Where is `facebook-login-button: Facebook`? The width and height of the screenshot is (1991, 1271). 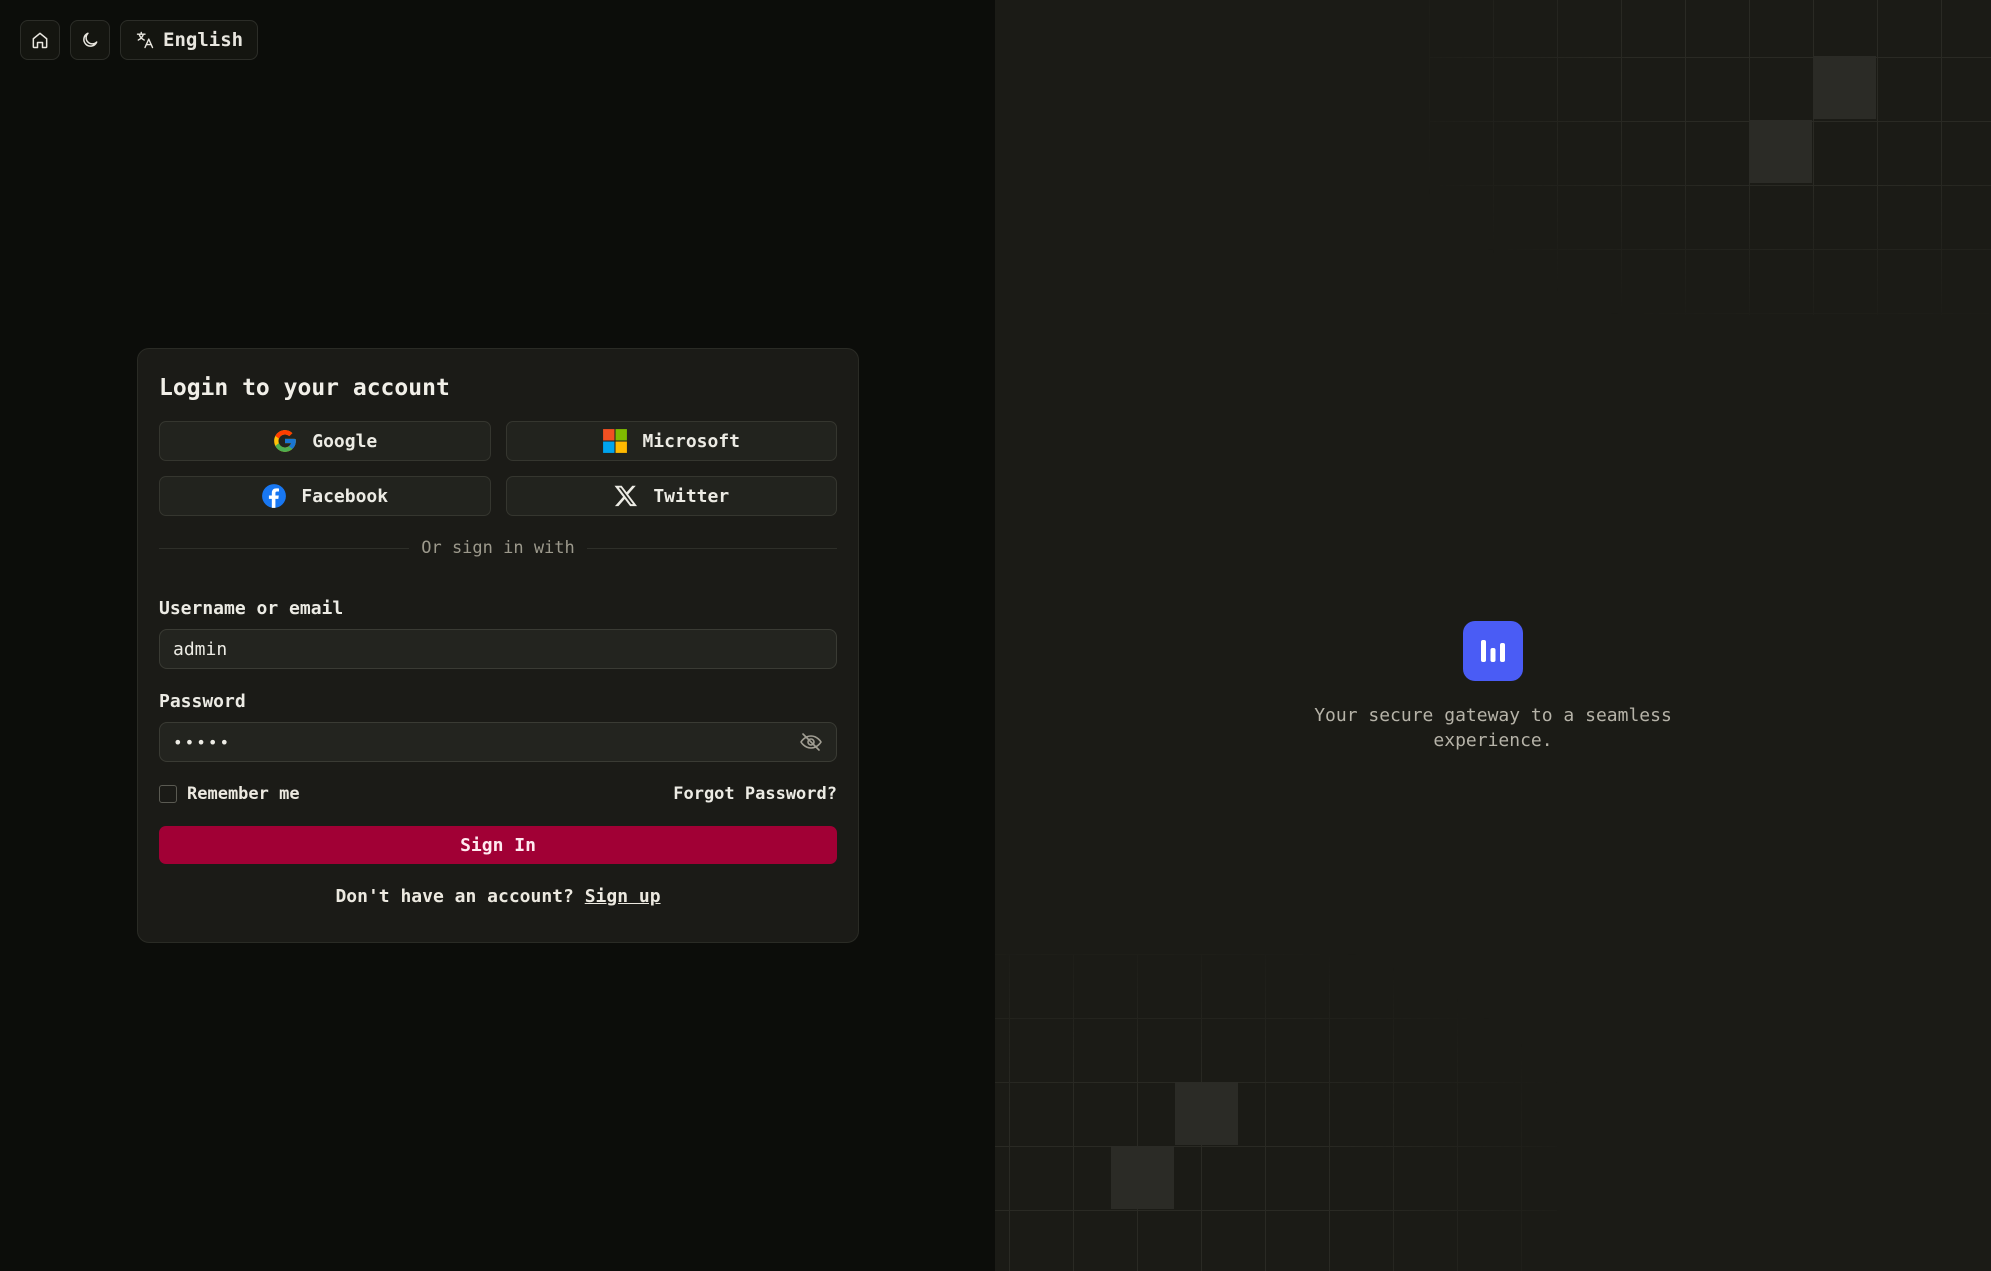 facebook-login-button: Facebook is located at coordinates (325, 496).